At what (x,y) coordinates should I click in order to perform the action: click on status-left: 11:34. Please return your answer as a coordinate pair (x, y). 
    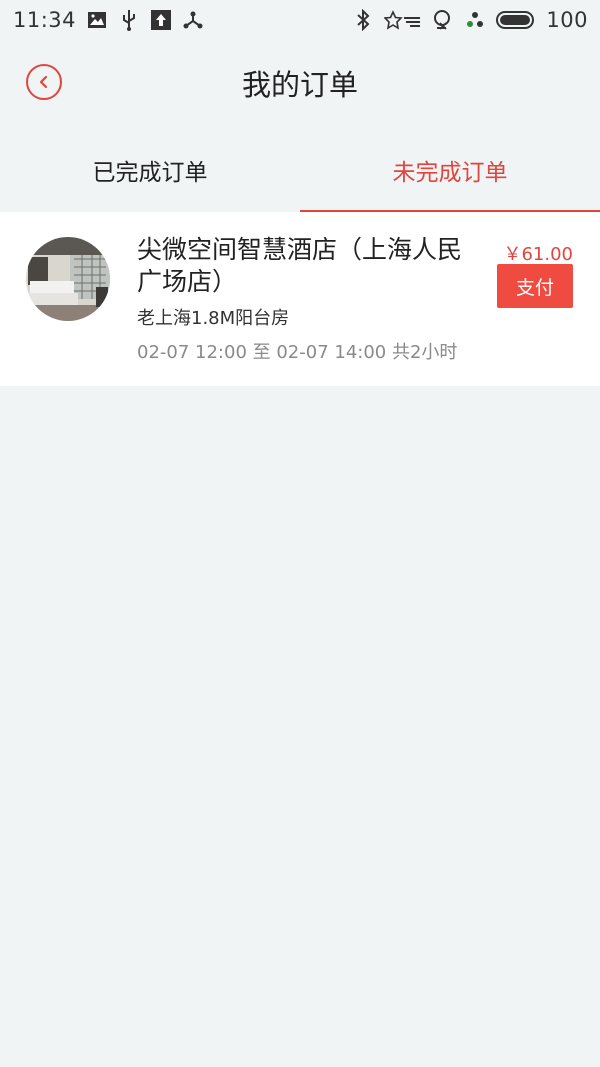
    Looking at the image, I should click on (108, 20).